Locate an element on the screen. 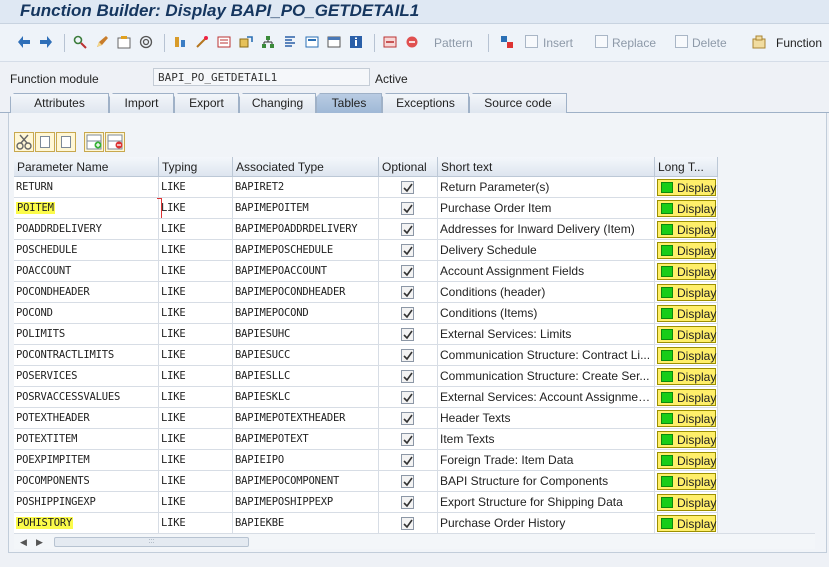  tab-tables: Tables is located at coordinates (349, 103).